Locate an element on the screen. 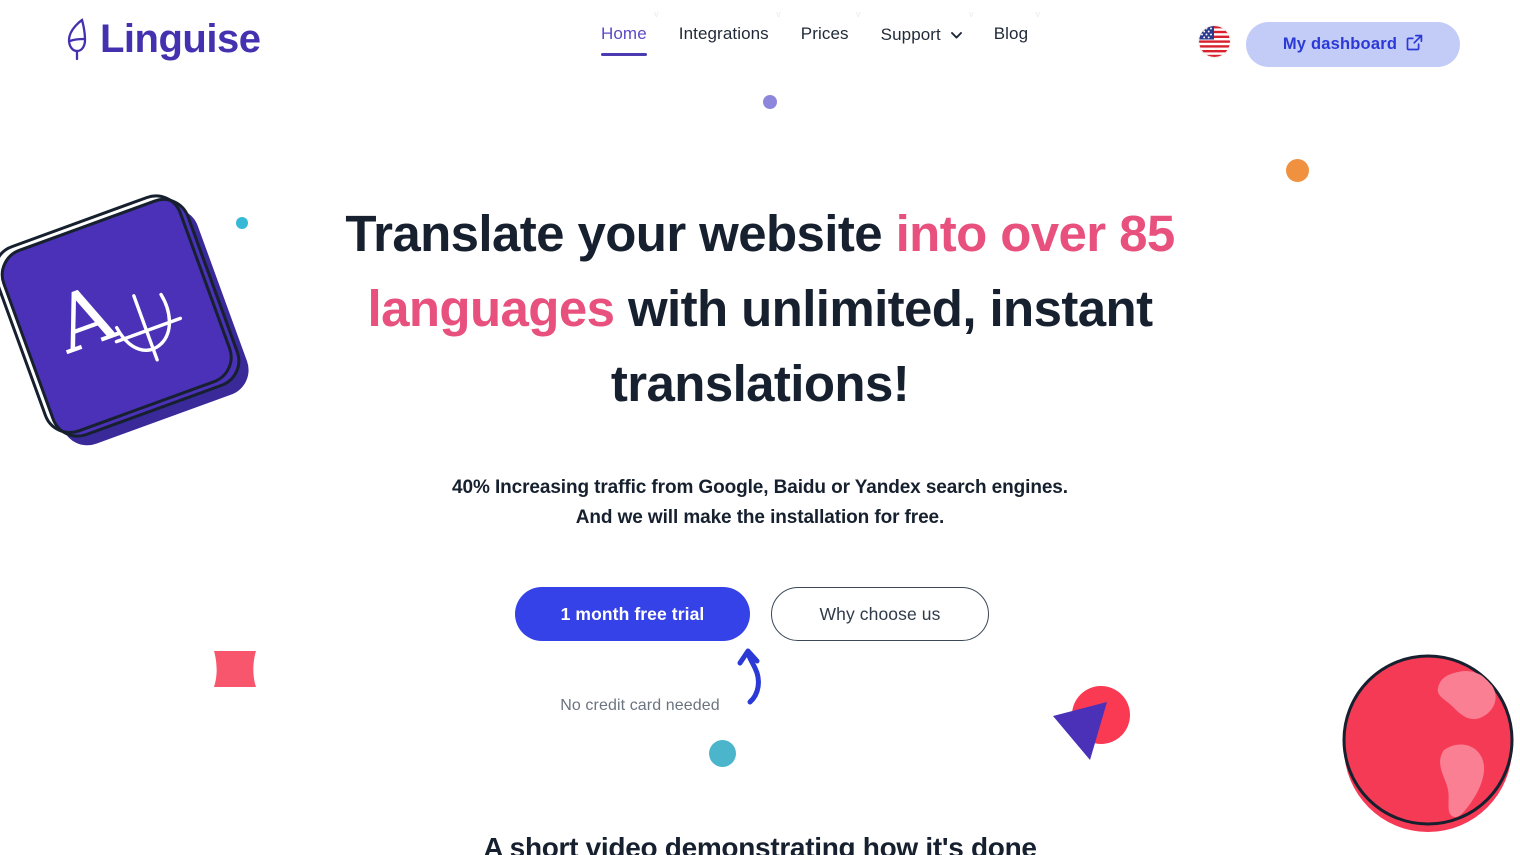 This screenshot has height=855, width=1520. nav-item-support: v Support is located at coordinates (927, 36).